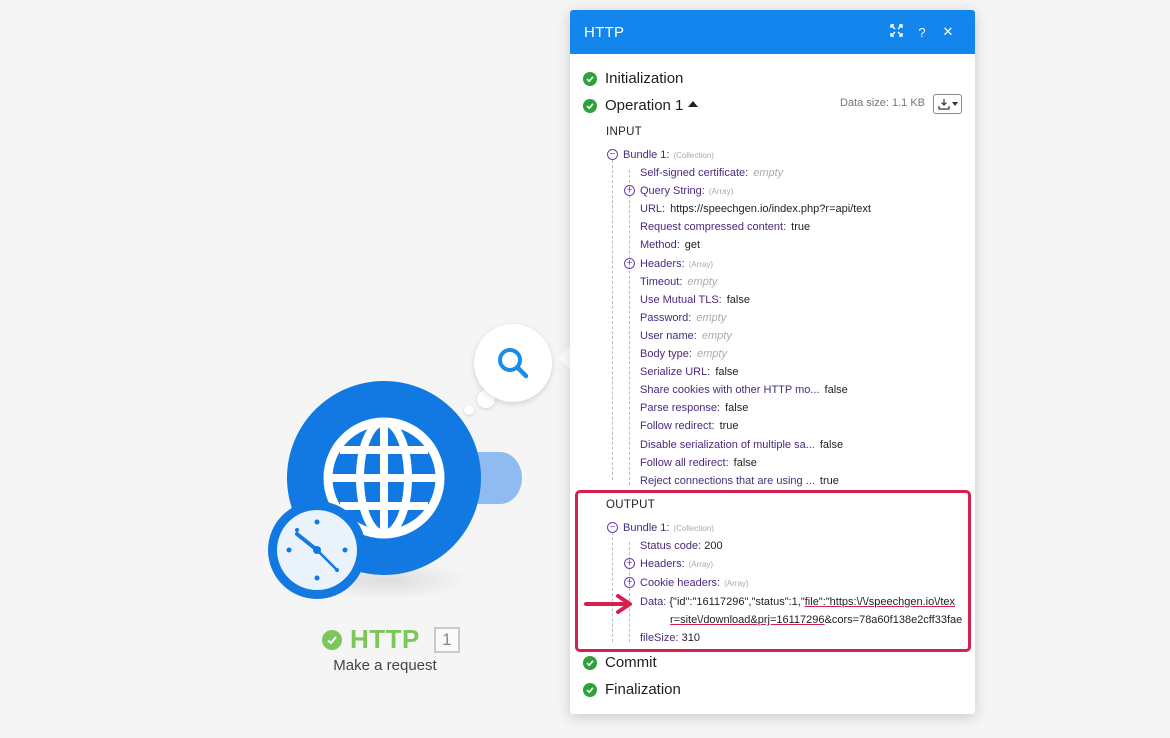  I want to click on section-commit: Commit, so click(620, 662).